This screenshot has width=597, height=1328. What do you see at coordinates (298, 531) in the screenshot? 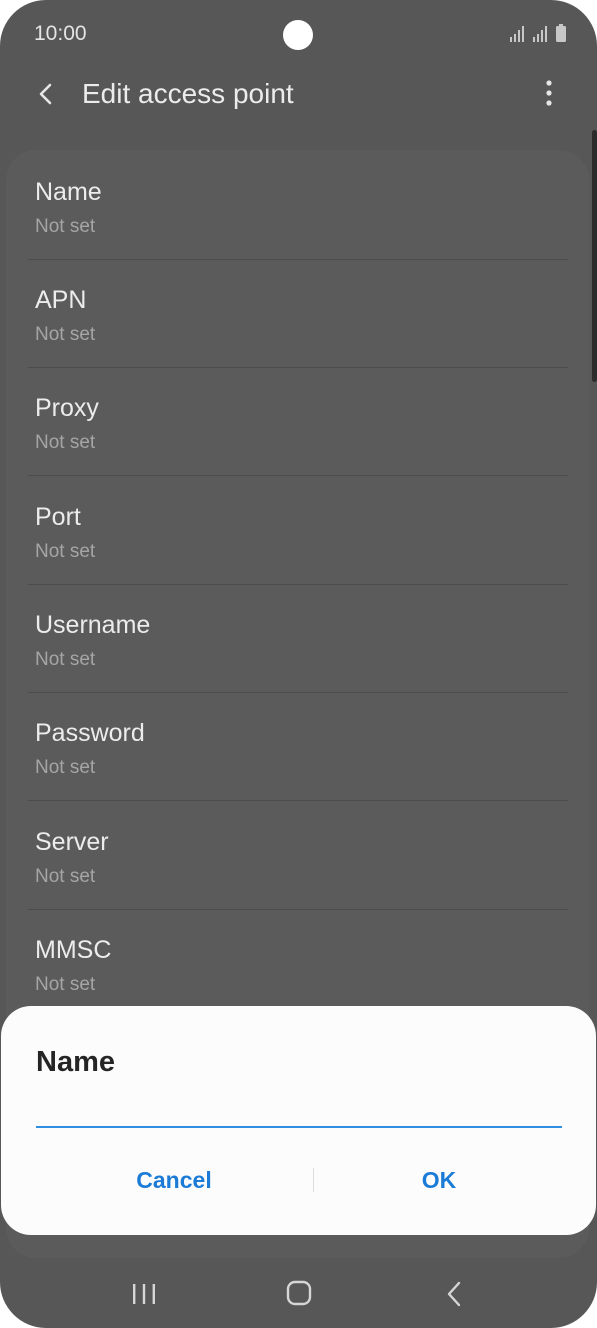
I see `setting-item-port: Port Not set` at bounding box center [298, 531].